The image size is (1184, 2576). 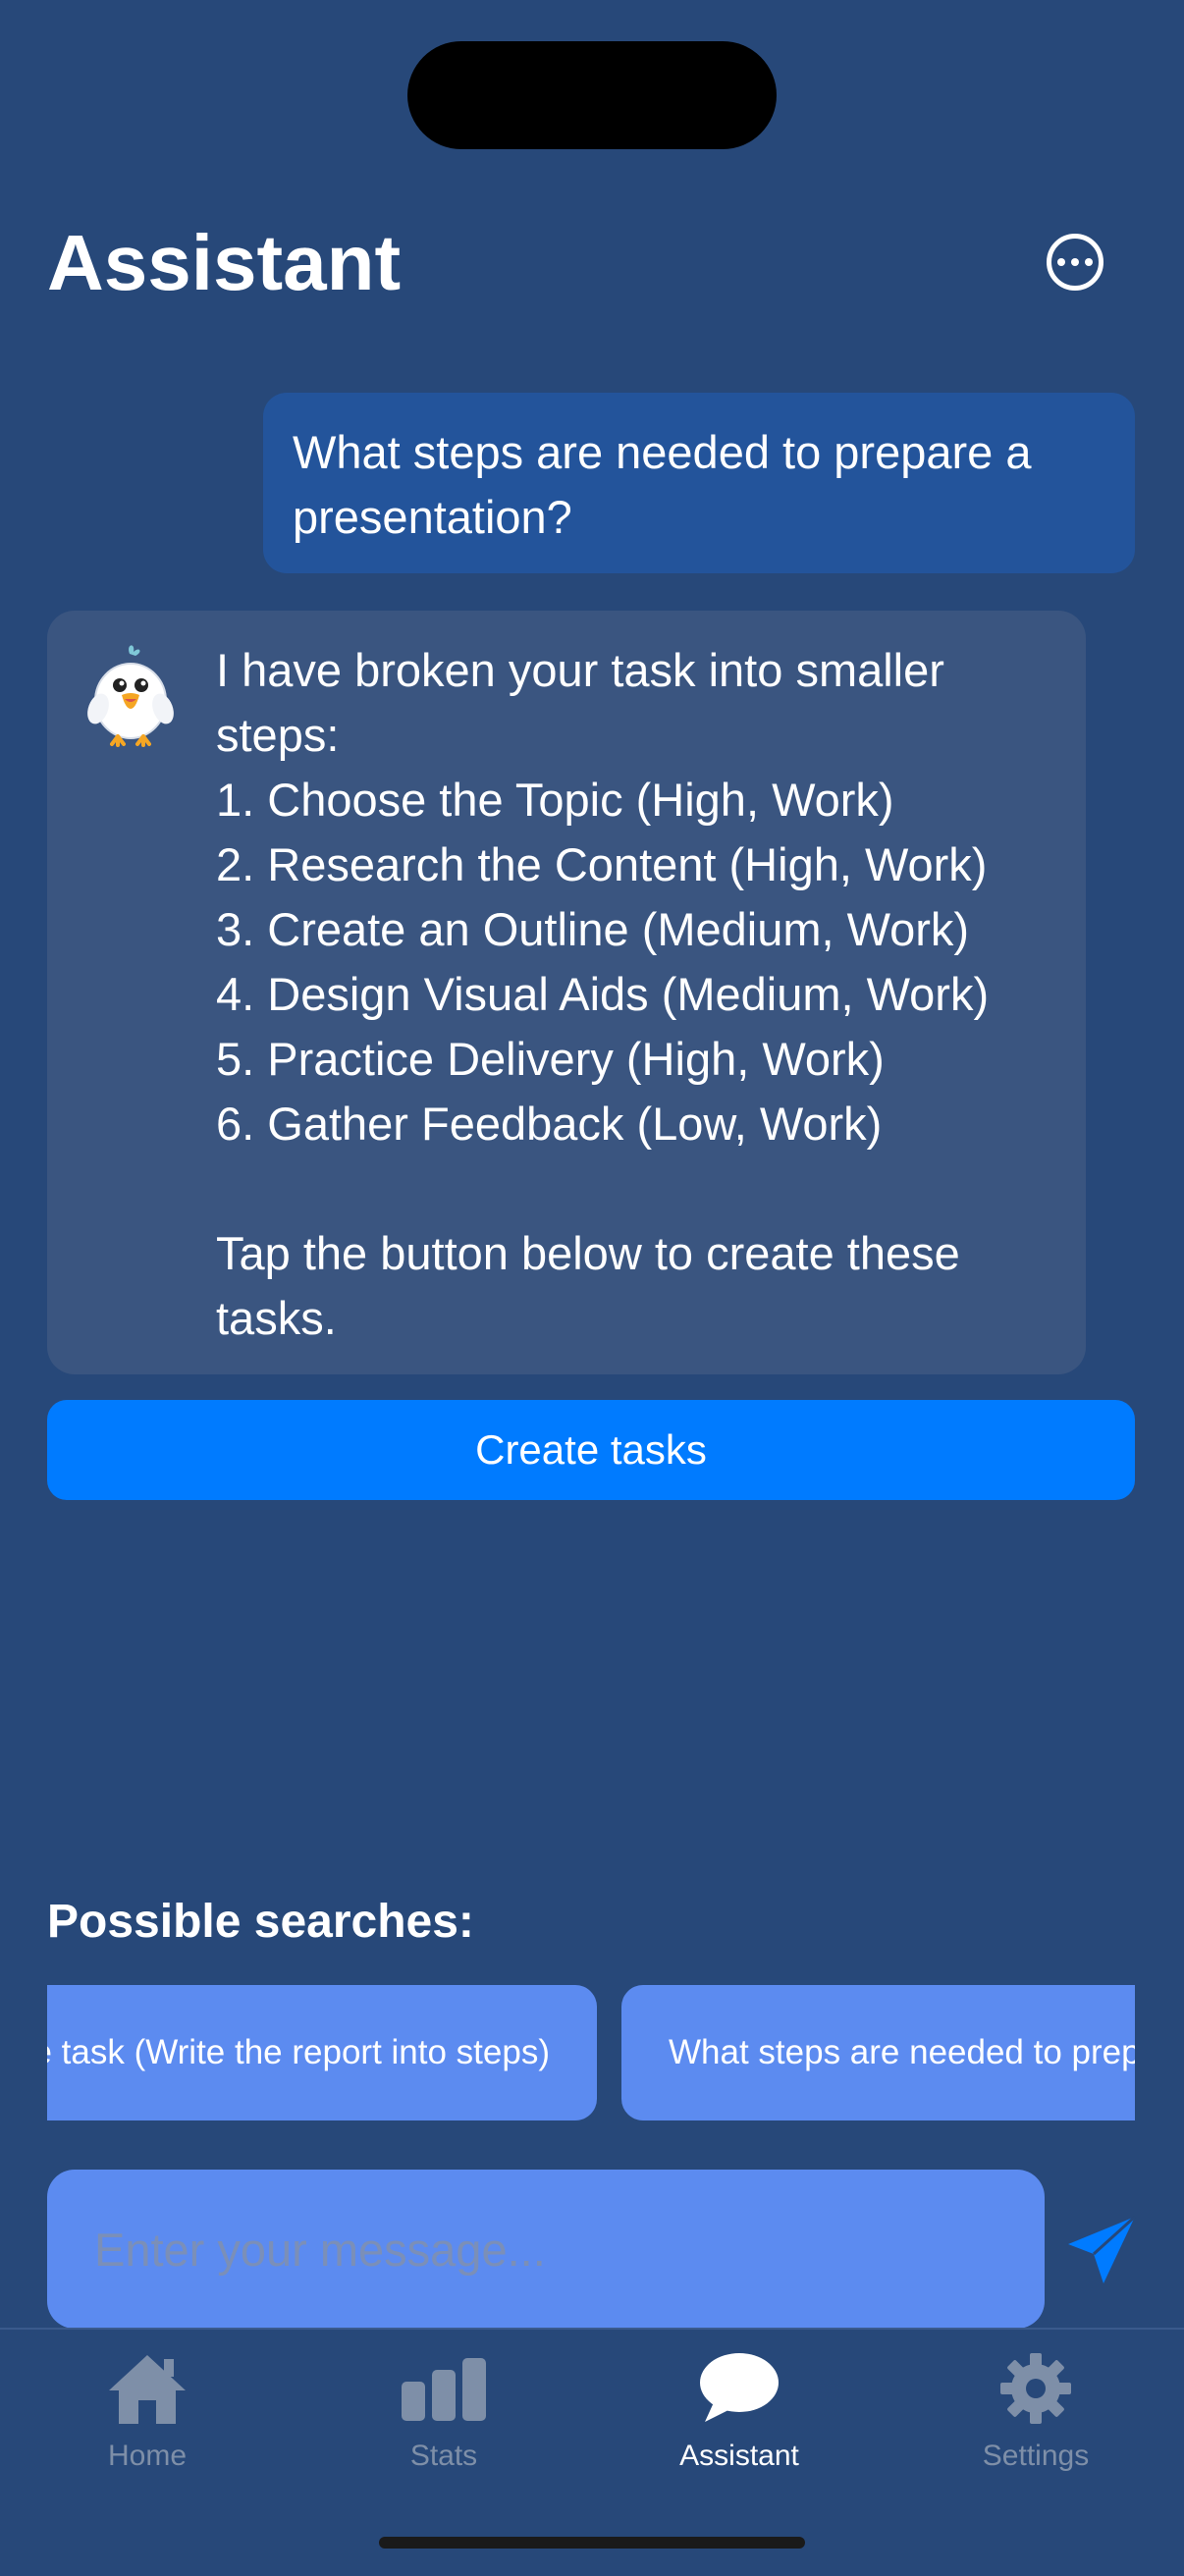 What do you see at coordinates (130, 694) in the screenshot?
I see `bird-mascot-icon` at bounding box center [130, 694].